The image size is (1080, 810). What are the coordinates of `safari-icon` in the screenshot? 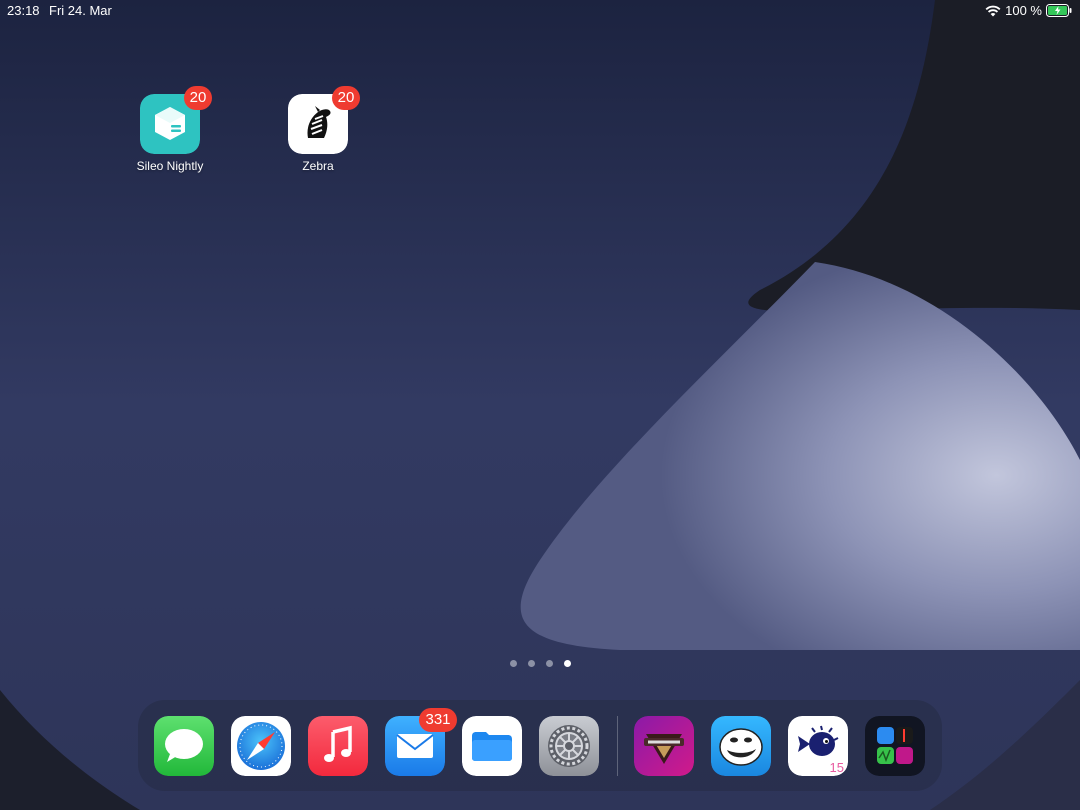 It's located at (261, 746).